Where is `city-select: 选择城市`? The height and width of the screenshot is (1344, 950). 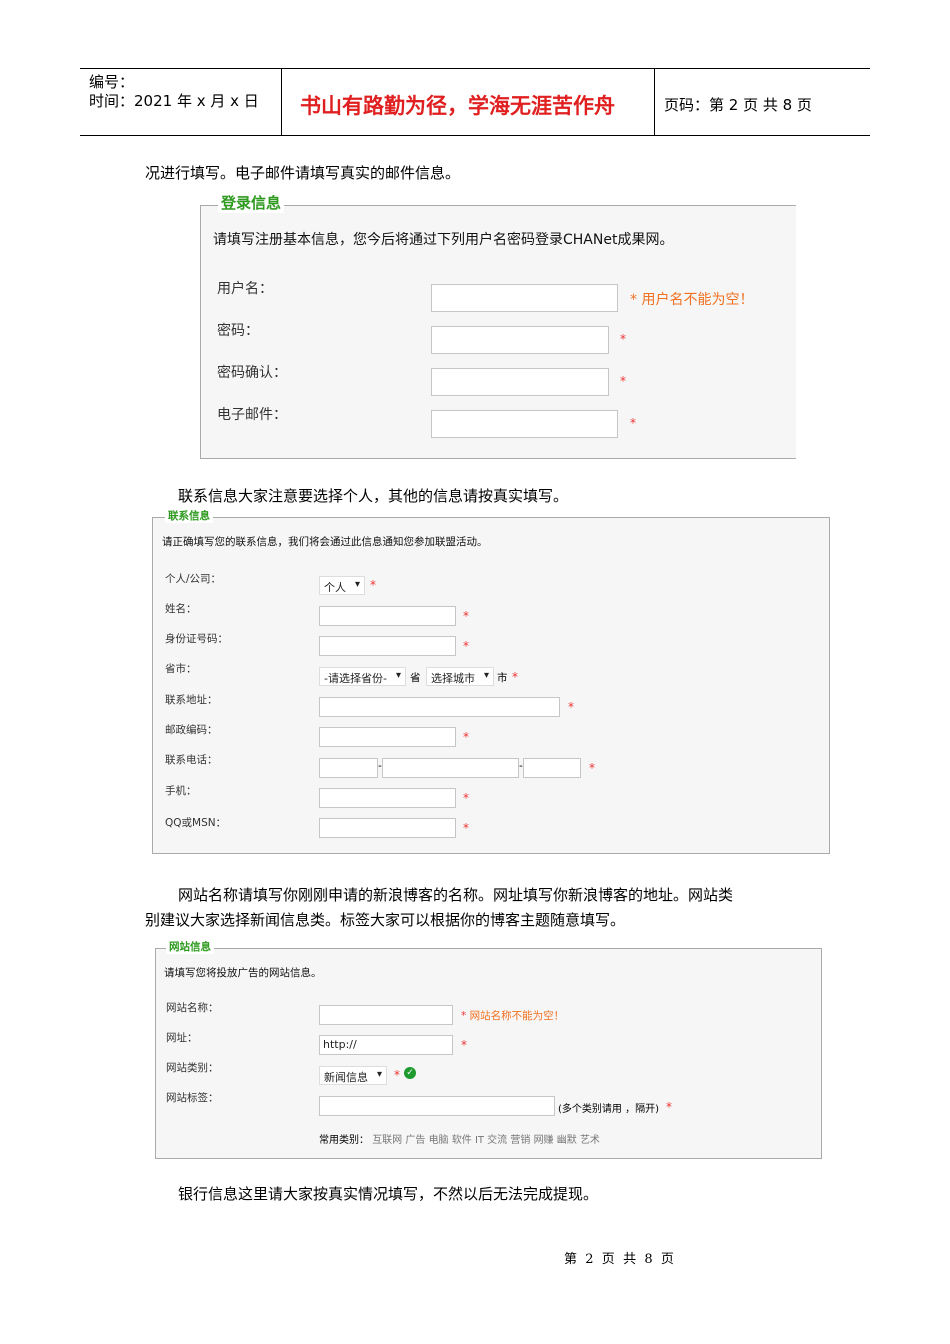 city-select: 选择城市 is located at coordinates (460, 676).